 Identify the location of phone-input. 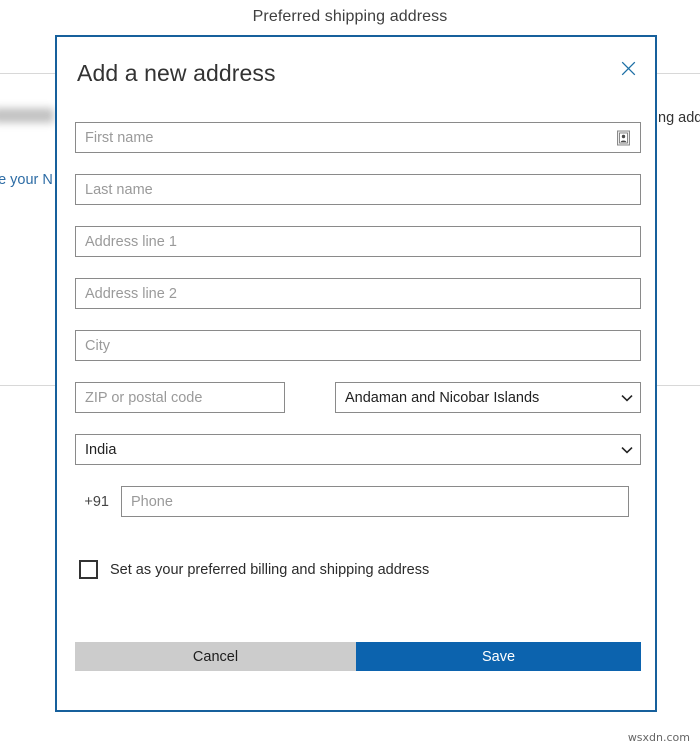
(375, 501).